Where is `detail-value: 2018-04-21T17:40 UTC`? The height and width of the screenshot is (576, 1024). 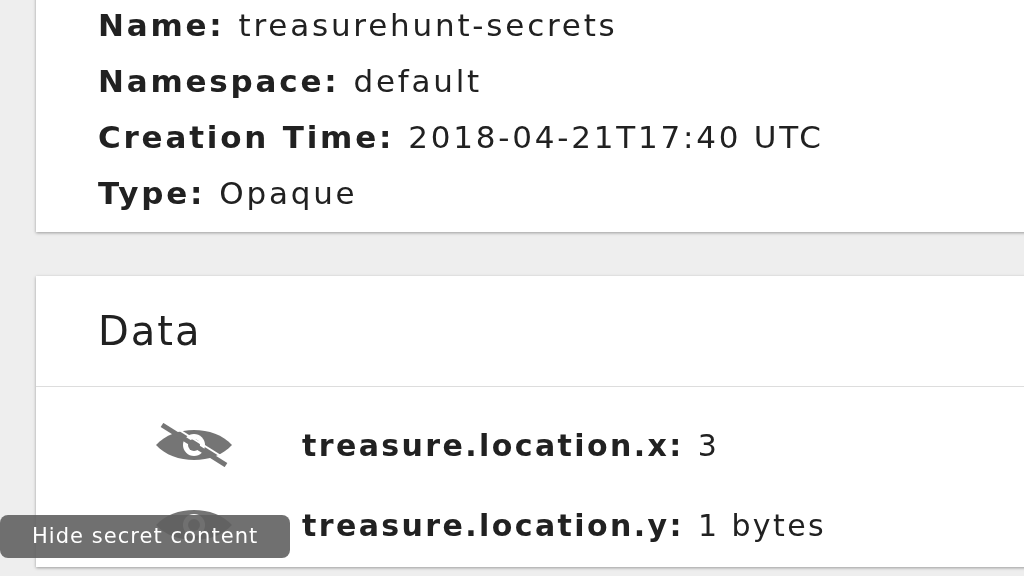 detail-value: 2018-04-21T17:40 UTC is located at coordinates (616, 137).